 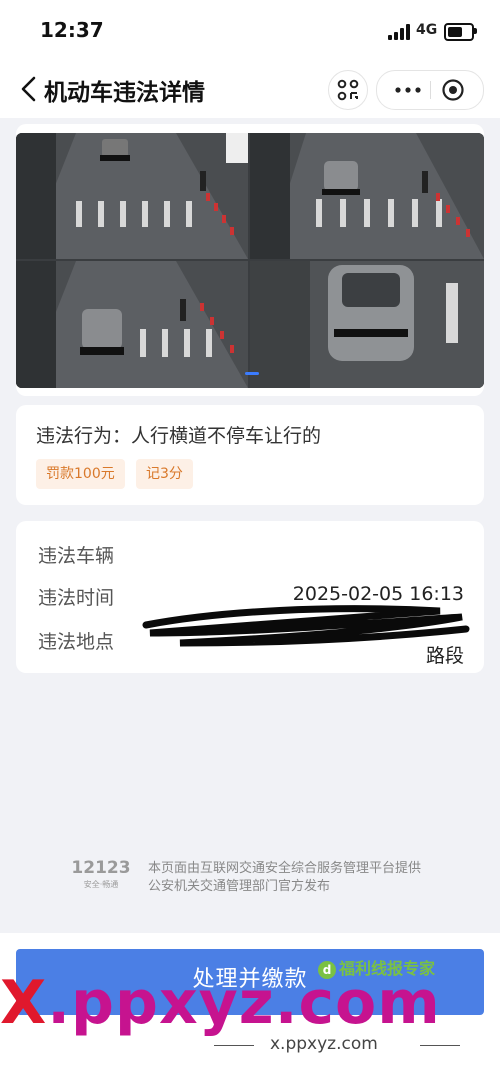 I want to click on redaction-scribble, so click(x=306, y=626).